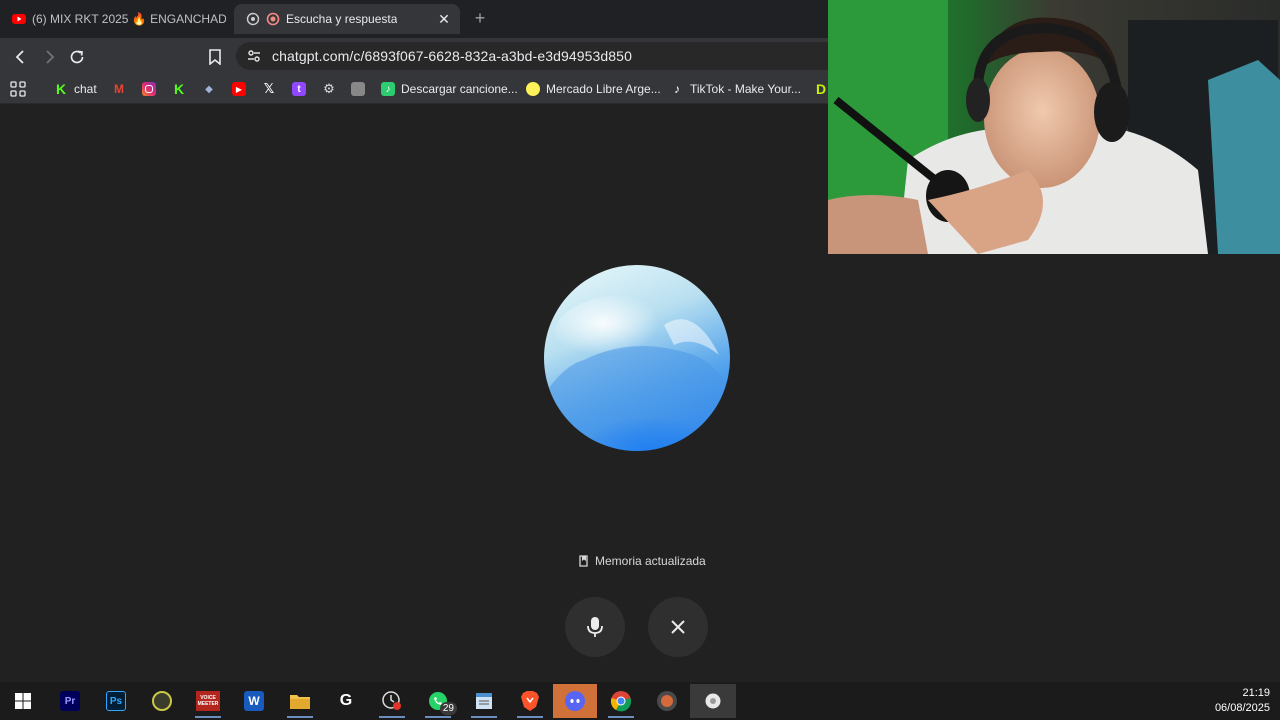 Image resolution: width=1280 pixels, height=720 pixels. I want to click on bookmark-label: chat, so click(85, 89).